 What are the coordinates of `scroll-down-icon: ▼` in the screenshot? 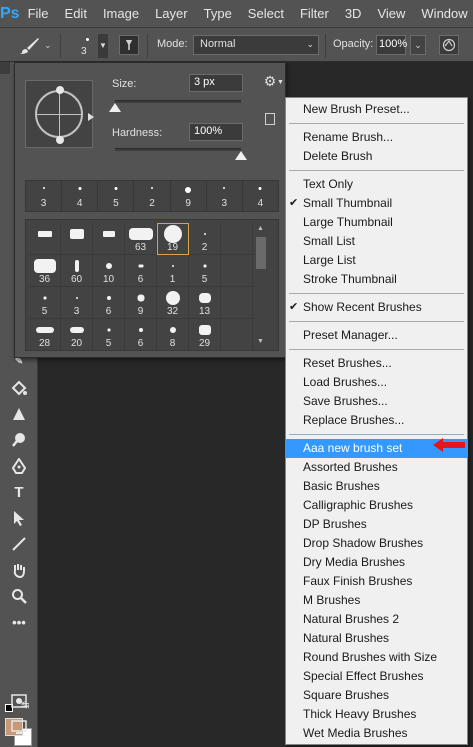 It's located at (260, 341).